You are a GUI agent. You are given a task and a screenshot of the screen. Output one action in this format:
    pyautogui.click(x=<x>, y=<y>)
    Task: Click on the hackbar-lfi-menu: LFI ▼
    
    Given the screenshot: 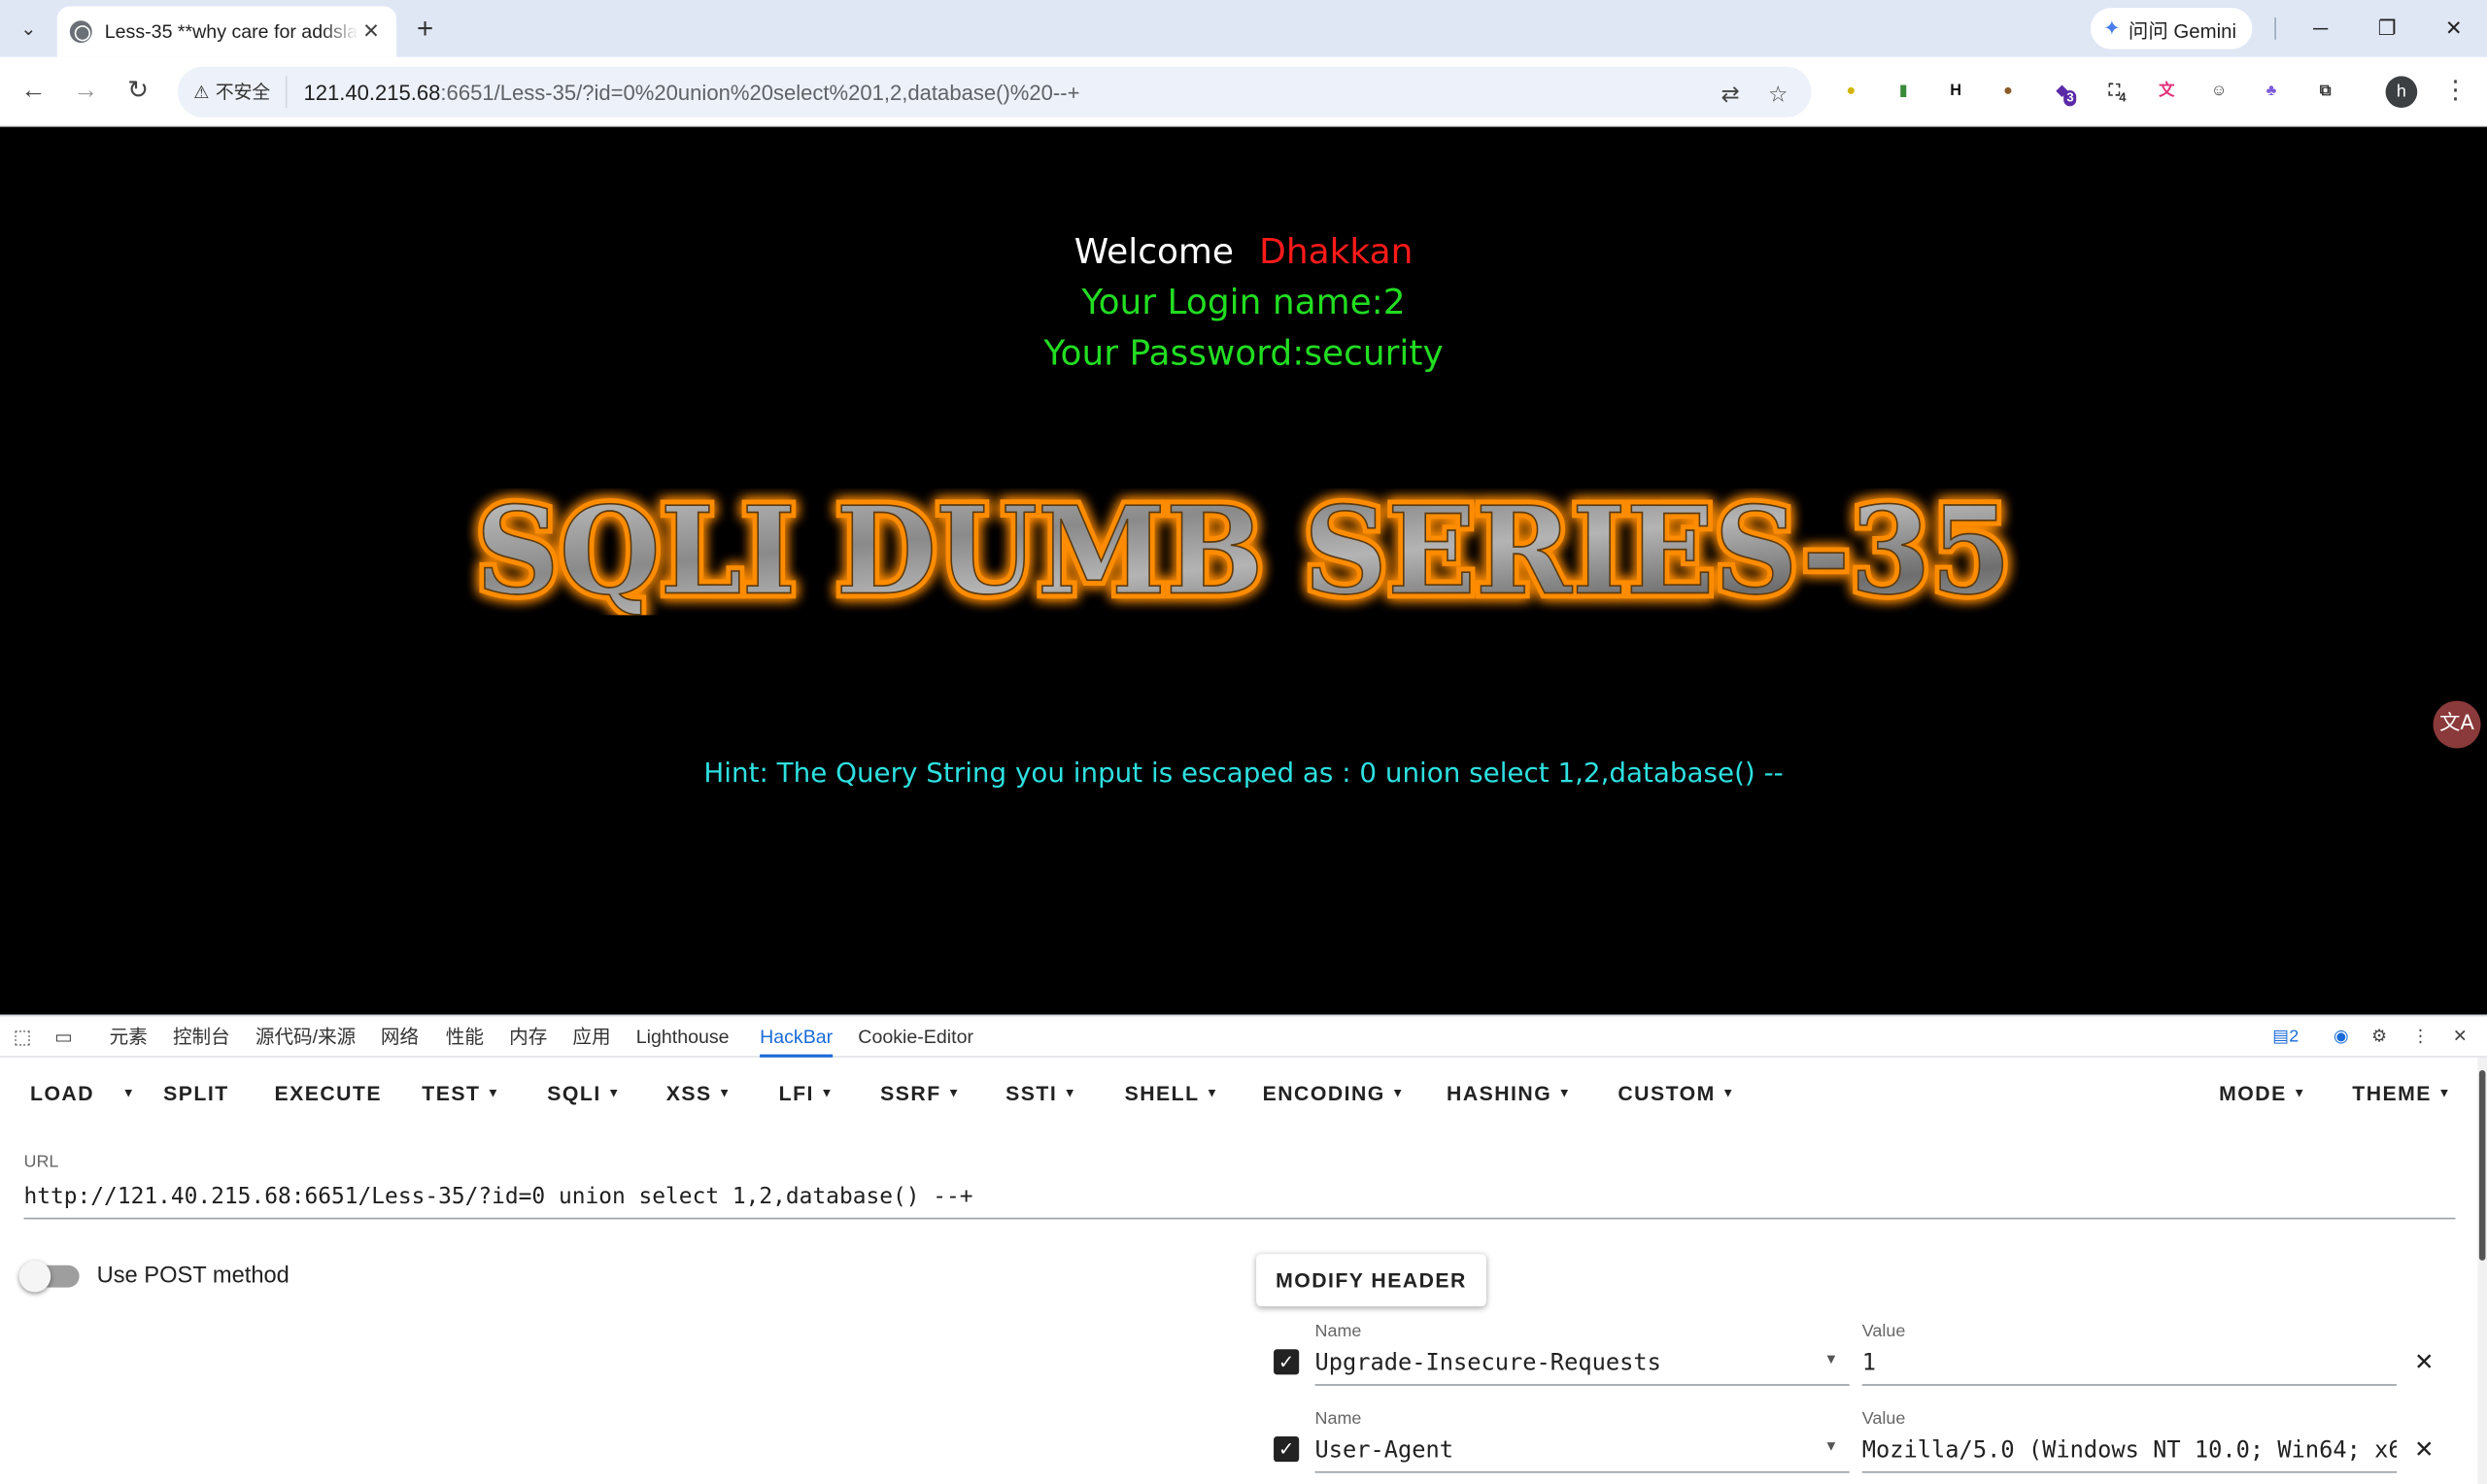 What is the action you would take?
    pyautogui.click(x=807, y=1092)
    